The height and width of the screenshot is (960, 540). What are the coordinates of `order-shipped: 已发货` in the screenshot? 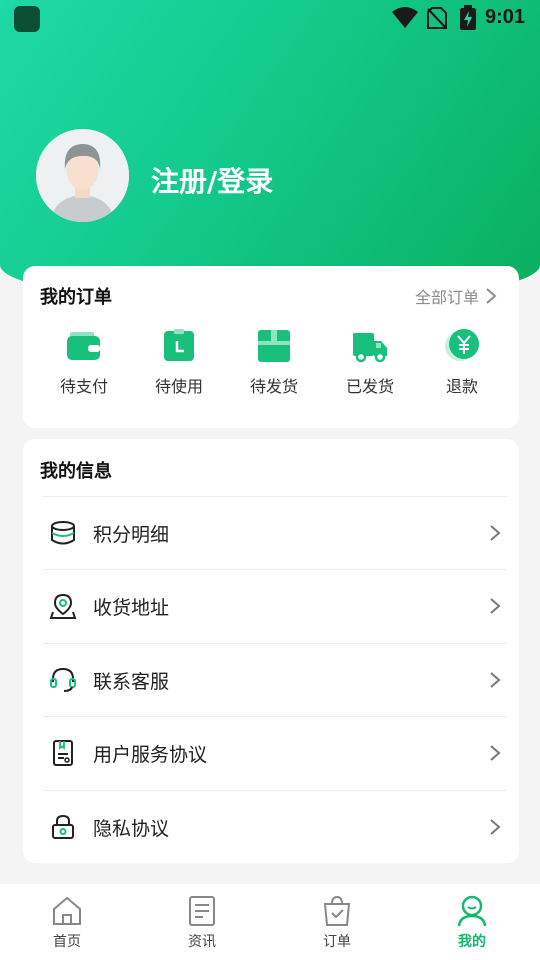 It's located at (370, 361).